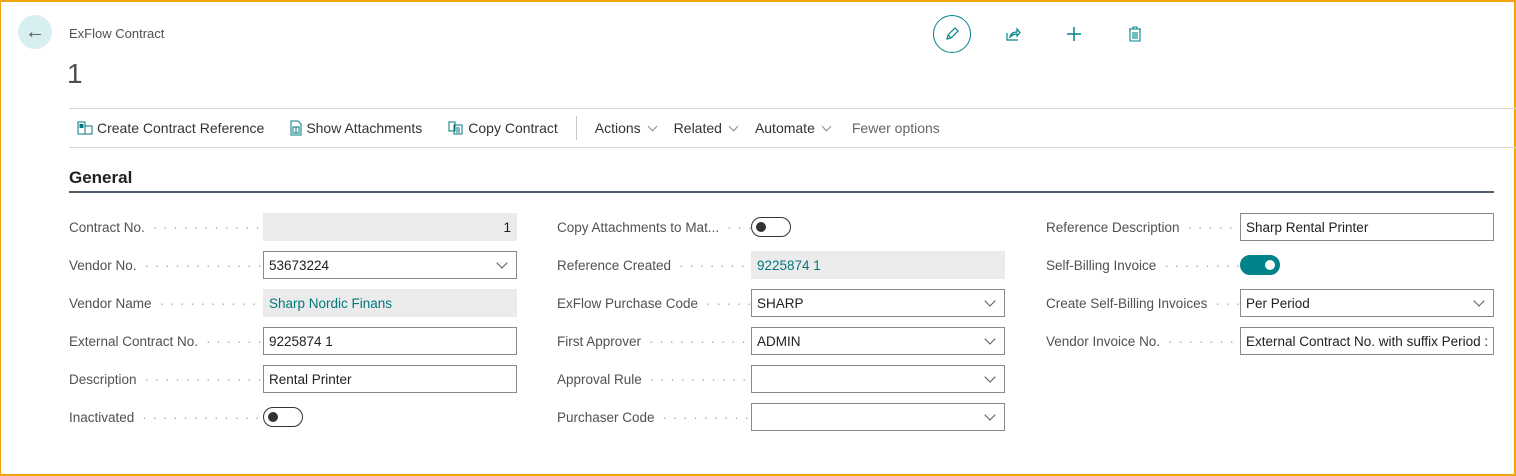 Image resolution: width=1516 pixels, height=476 pixels. I want to click on create-contract-reference-label: Create Contract Reference, so click(181, 128).